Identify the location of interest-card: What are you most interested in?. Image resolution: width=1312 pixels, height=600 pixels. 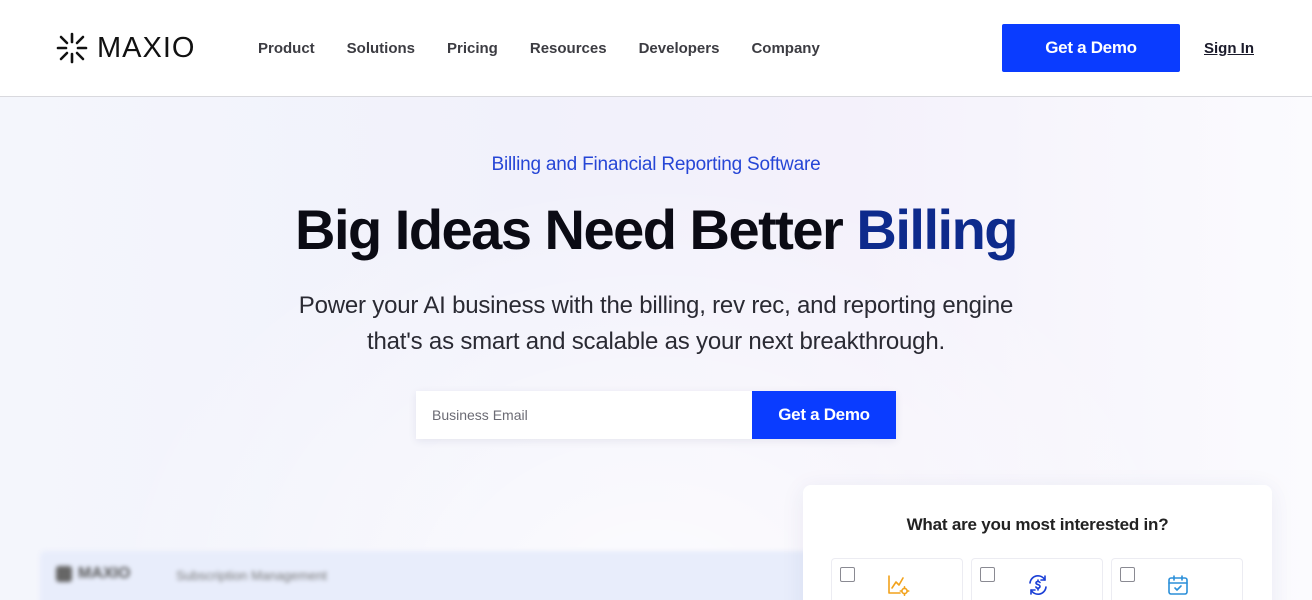
(1037, 542).